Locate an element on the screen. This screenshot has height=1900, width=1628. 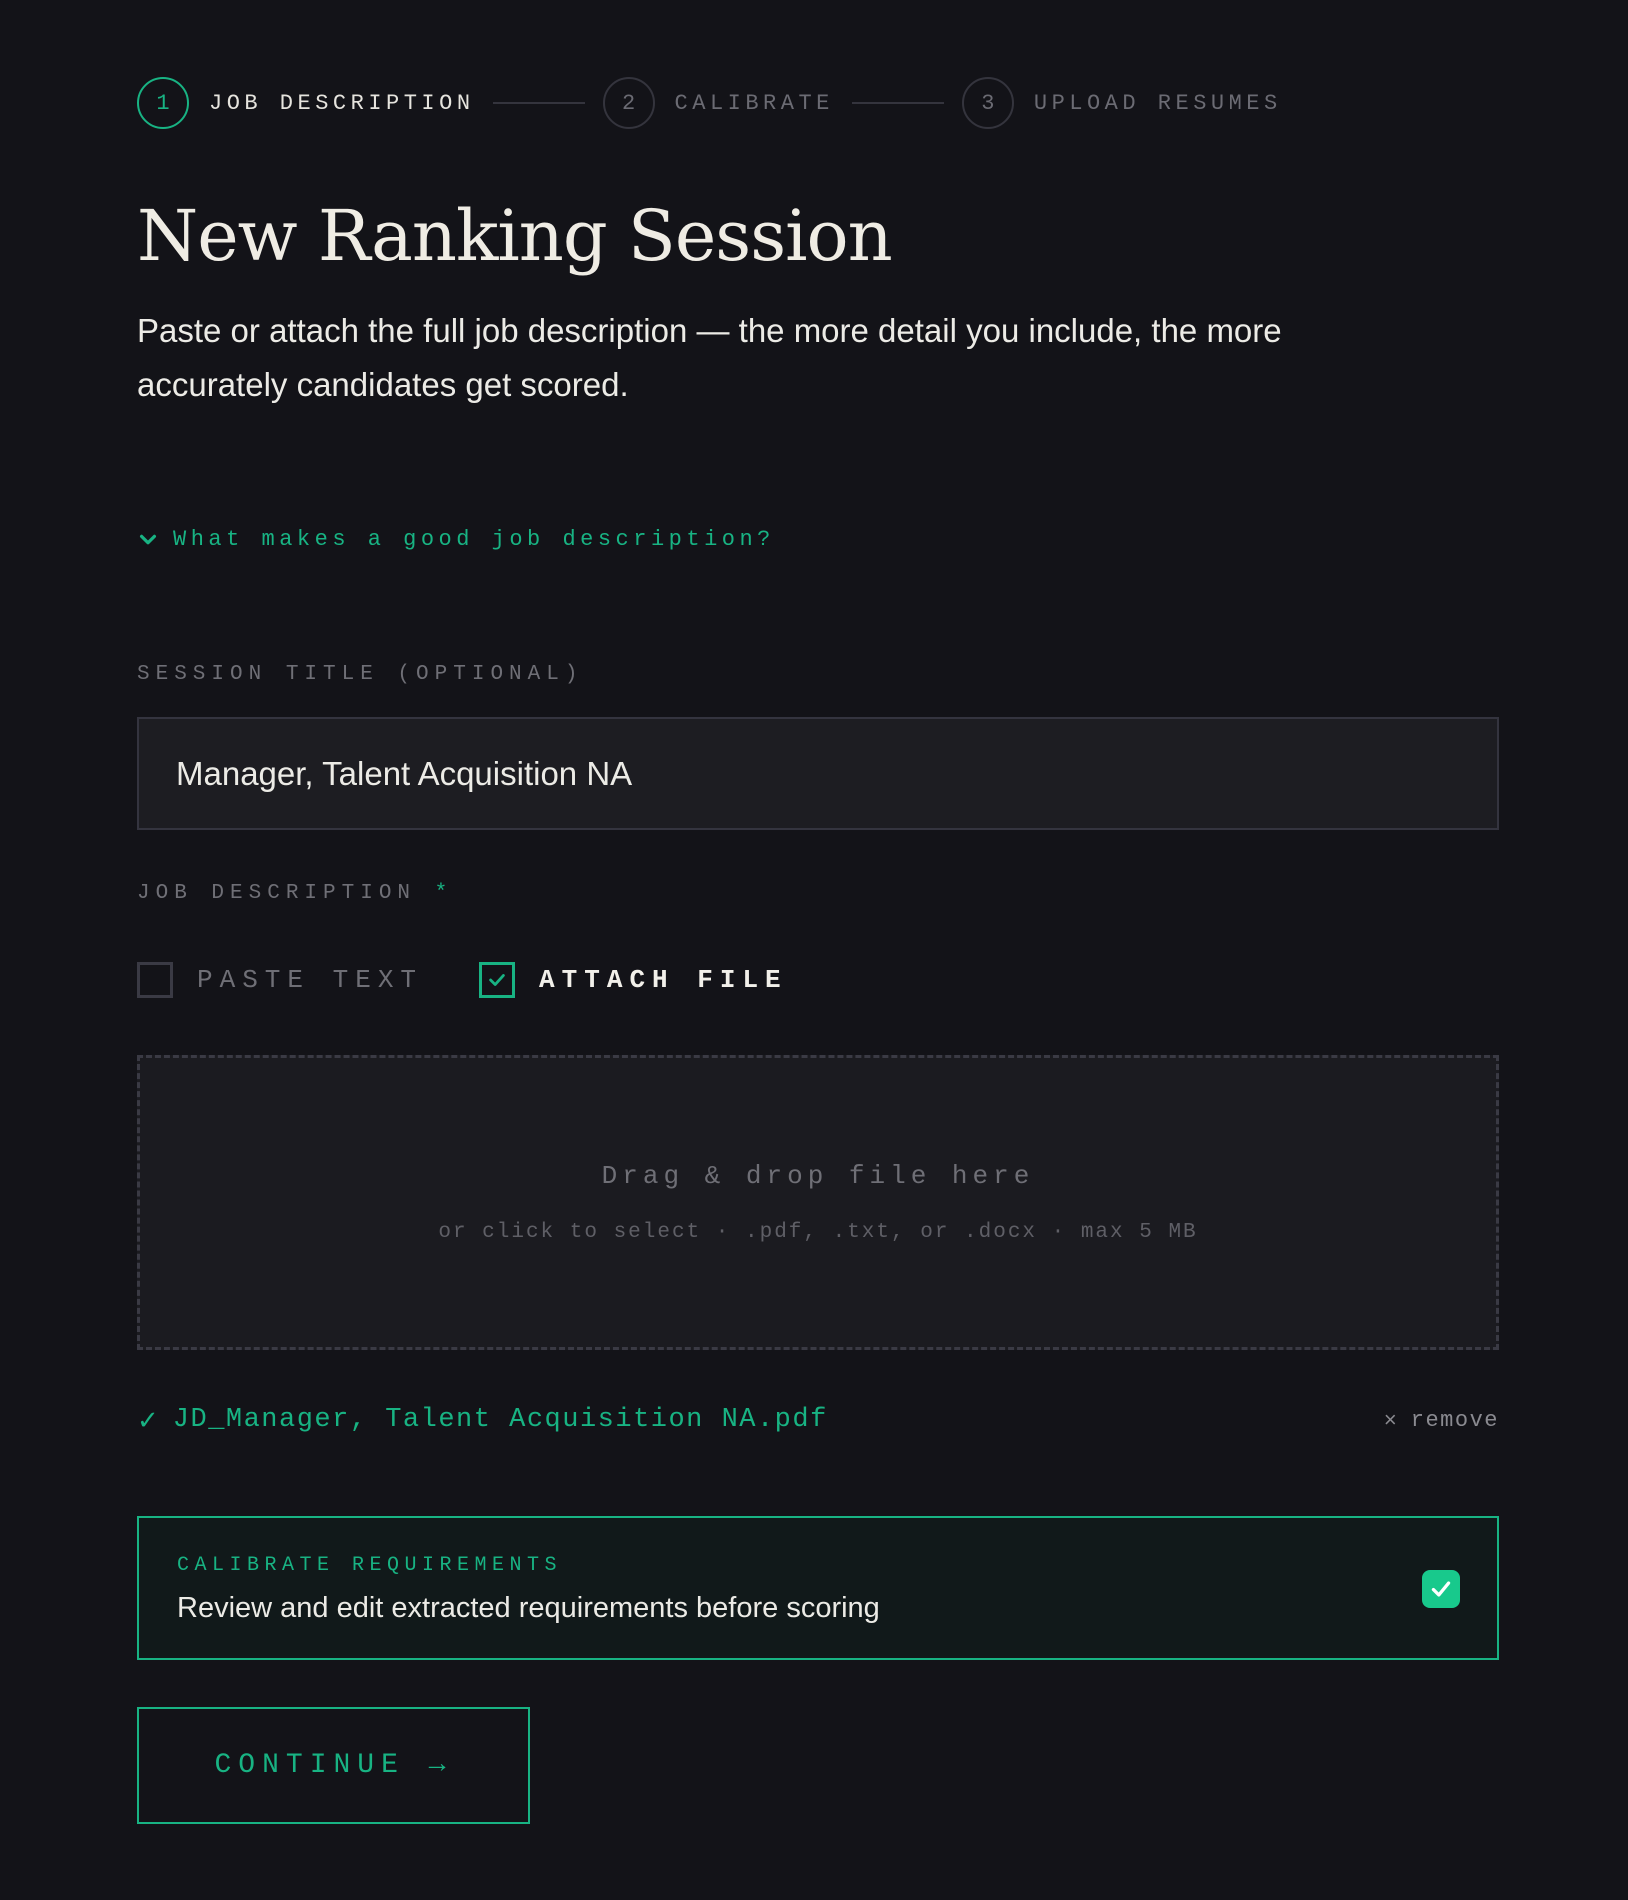
attach-file-label: ATTACH FILE is located at coordinates (663, 980).